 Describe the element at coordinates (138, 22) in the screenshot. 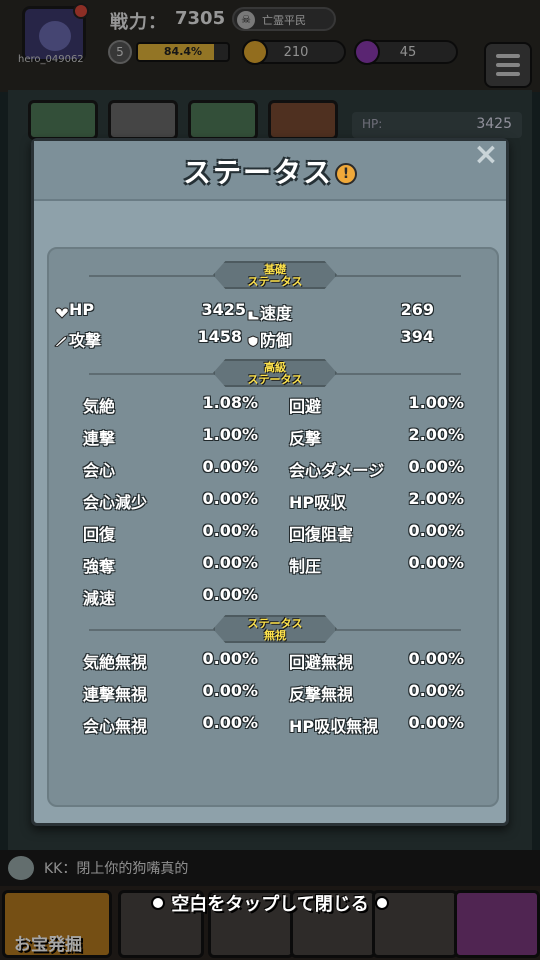

I see `power-label: 戦力：` at that location.